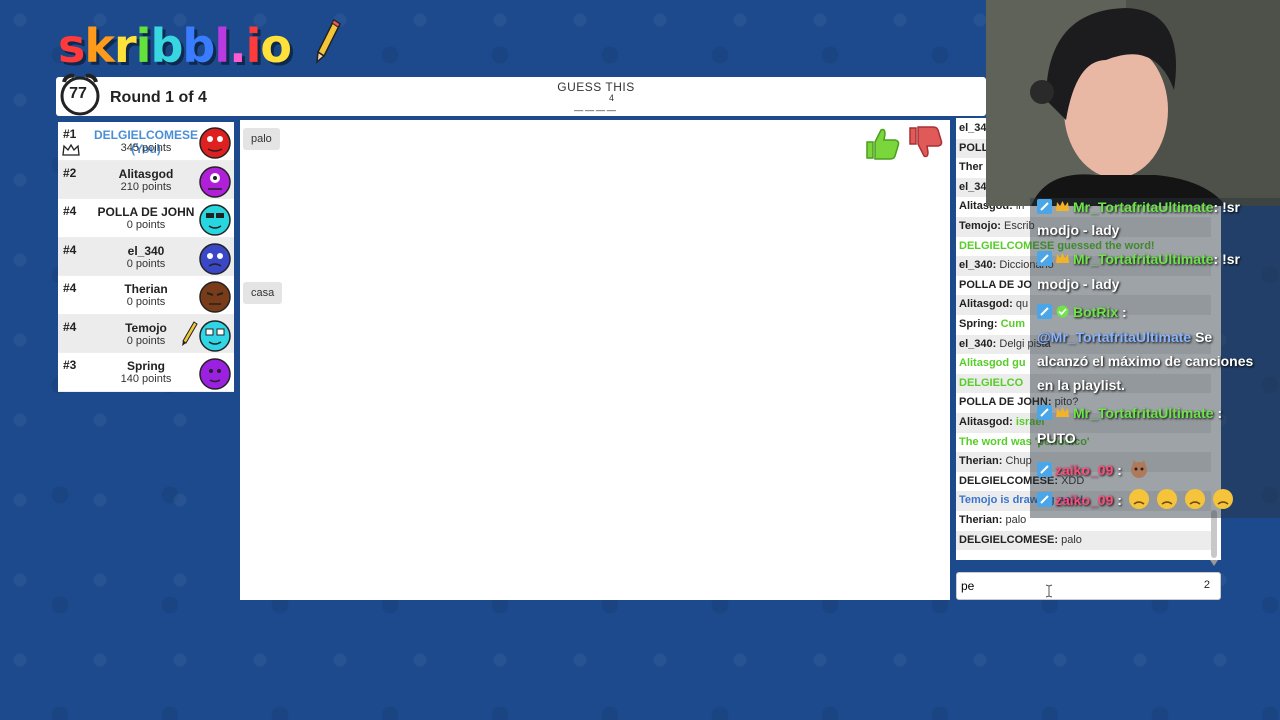 The image size is (1280, 720). Describe the element at coordinates (973, 186) in the screenshot. I see `chat-user: el_34` at that location.